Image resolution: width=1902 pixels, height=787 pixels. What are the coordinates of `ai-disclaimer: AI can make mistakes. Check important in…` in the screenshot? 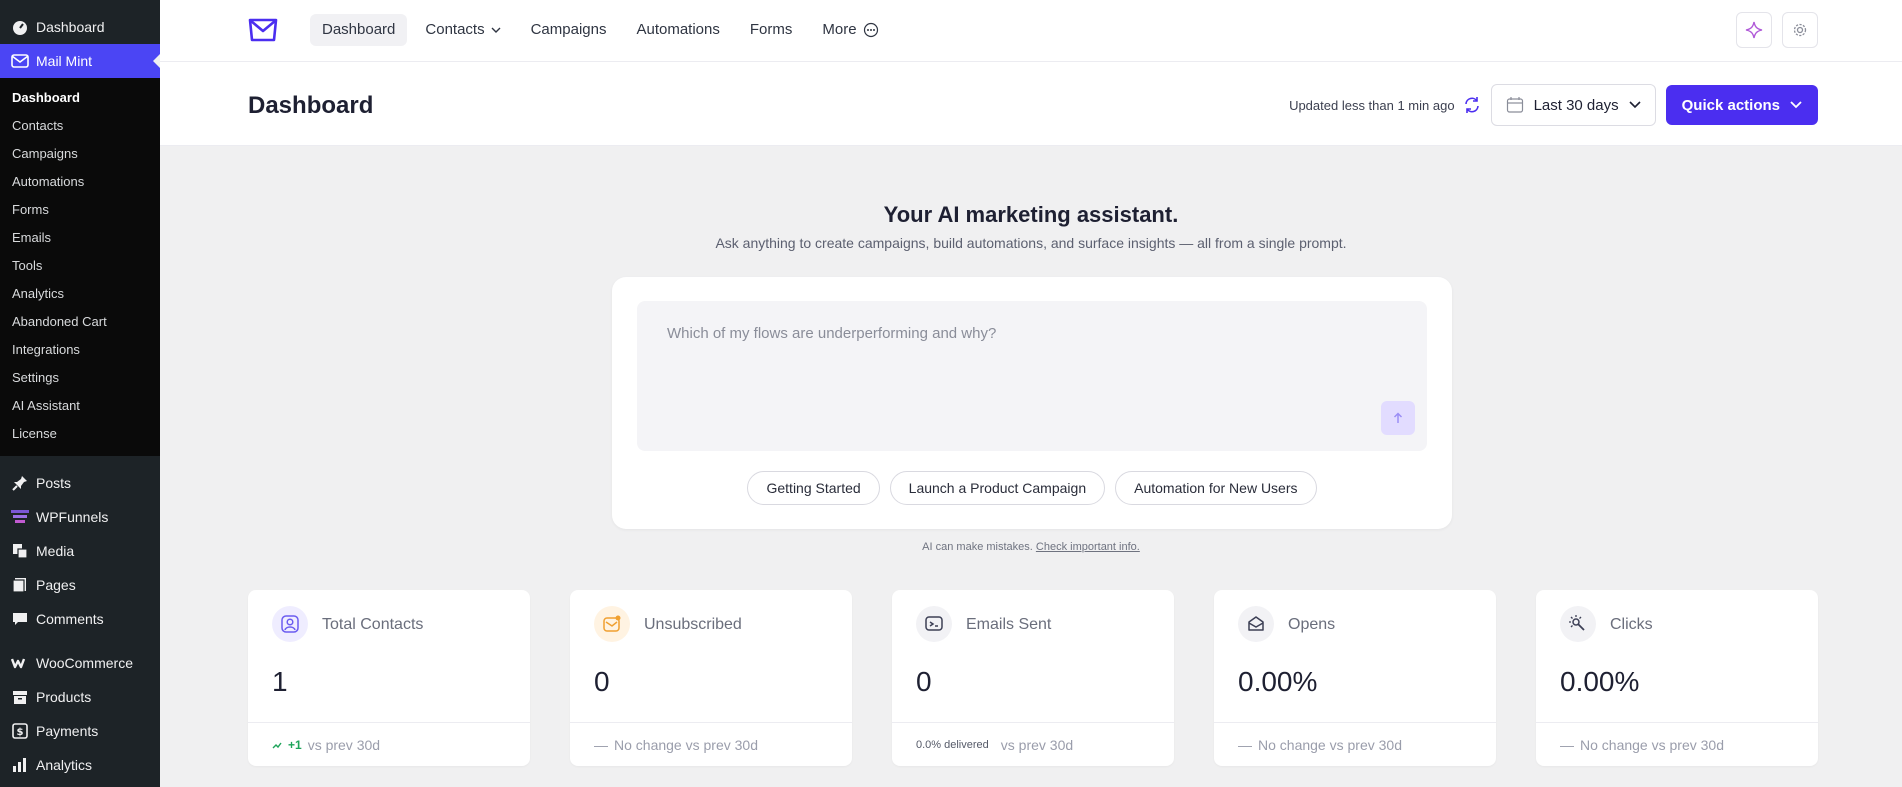 It's located at (1031, 547).